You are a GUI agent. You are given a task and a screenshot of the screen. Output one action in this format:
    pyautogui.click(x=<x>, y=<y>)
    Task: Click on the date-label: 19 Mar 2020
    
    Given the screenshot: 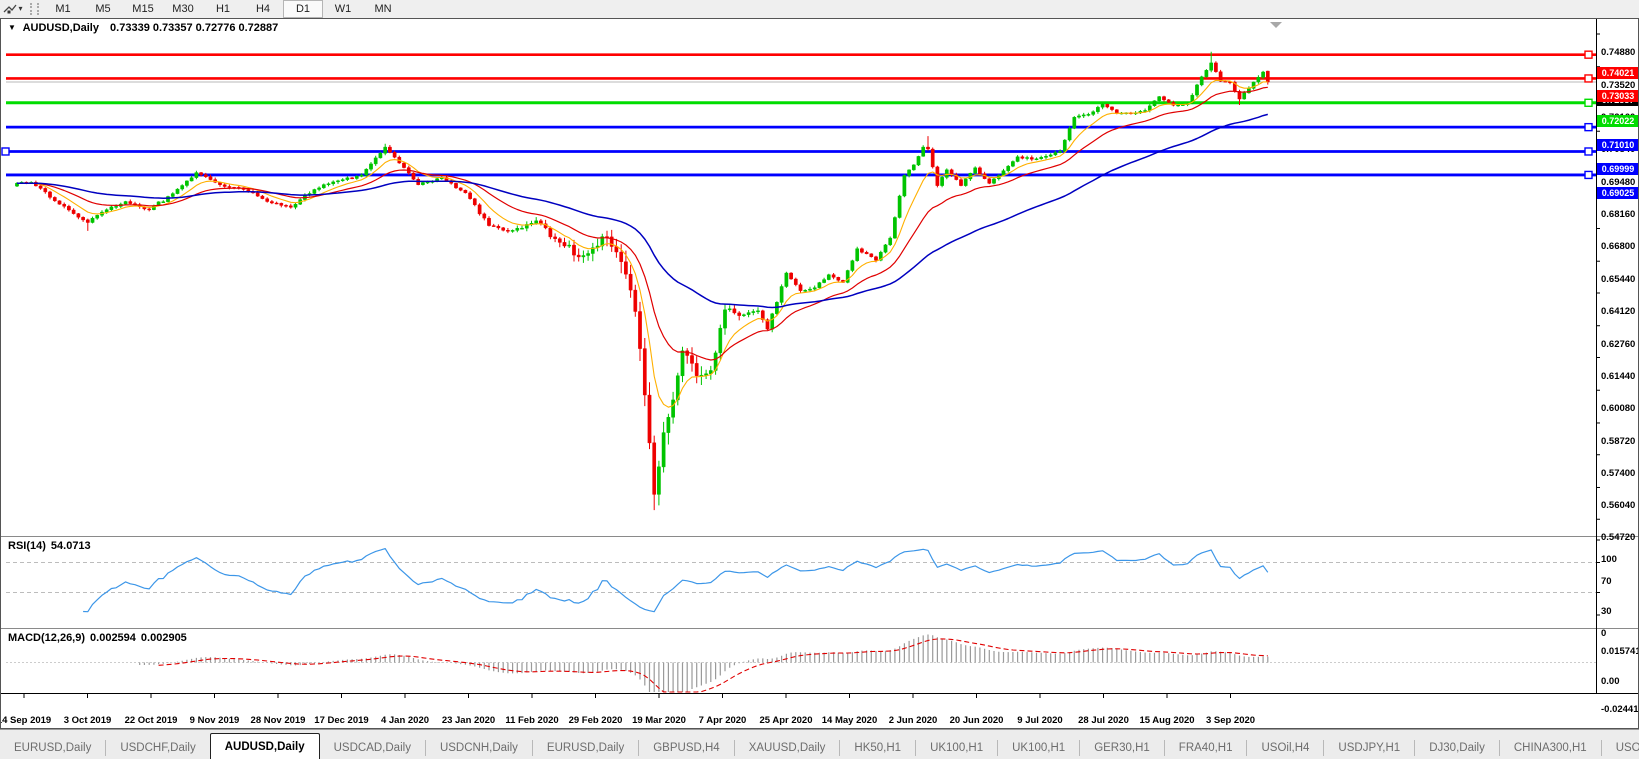 What is the action you would take?
    pyautogui.click(x=659, y=720)
    